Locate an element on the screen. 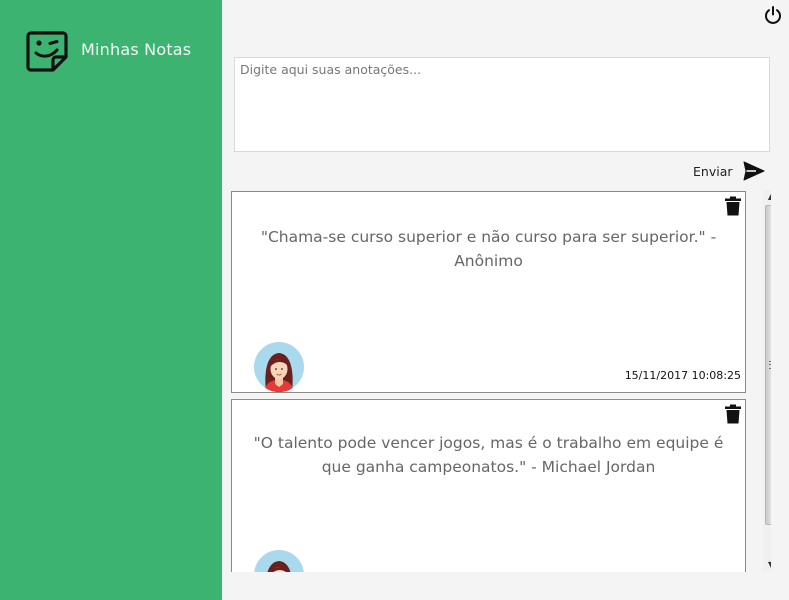 The width and height of the screenshot is (789, 600). note-input is located at coordinates (502, 104).